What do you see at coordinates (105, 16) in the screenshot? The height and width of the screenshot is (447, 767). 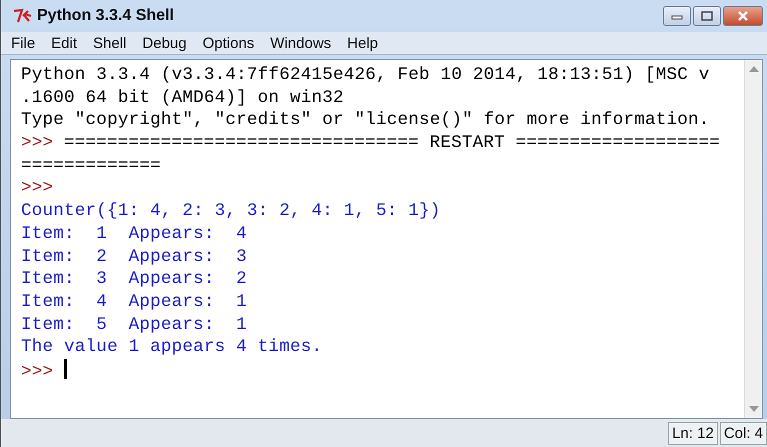 I see `window-title: Python 3.3.4 Shell` at bounding box center [105, 16].